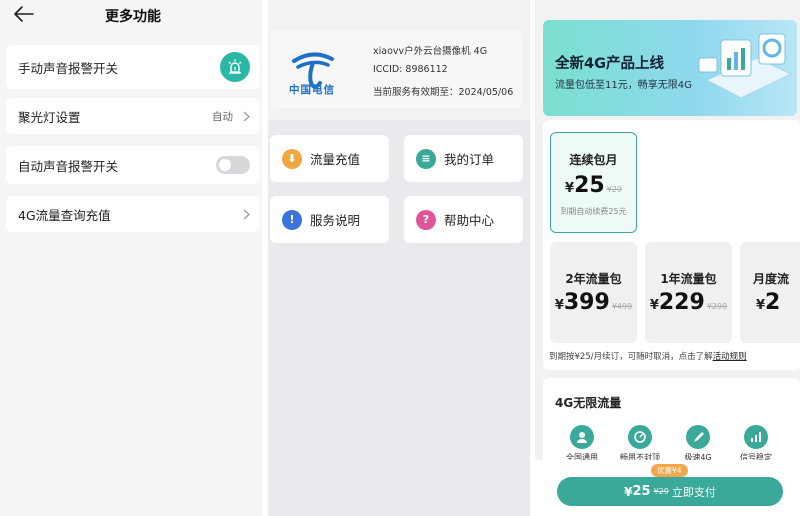 Image resolution: width=800 pixels, height=516 pixels. I want to click on tile-label: 我的订单, so click(469, 159).